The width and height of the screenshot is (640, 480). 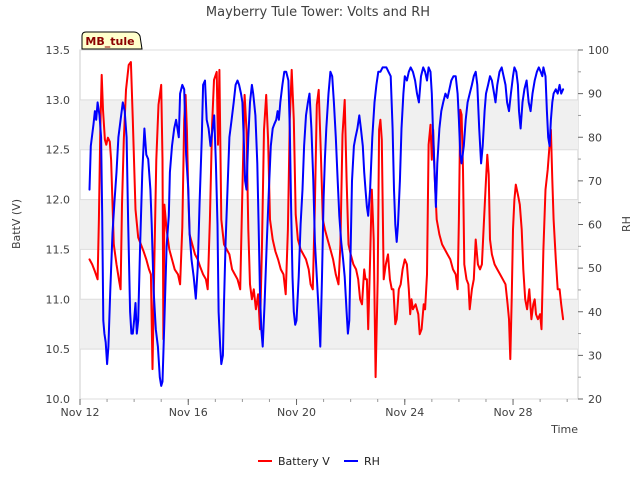 I want to click on y-left-tick-label: 10.0, so click(x=58, y=399).